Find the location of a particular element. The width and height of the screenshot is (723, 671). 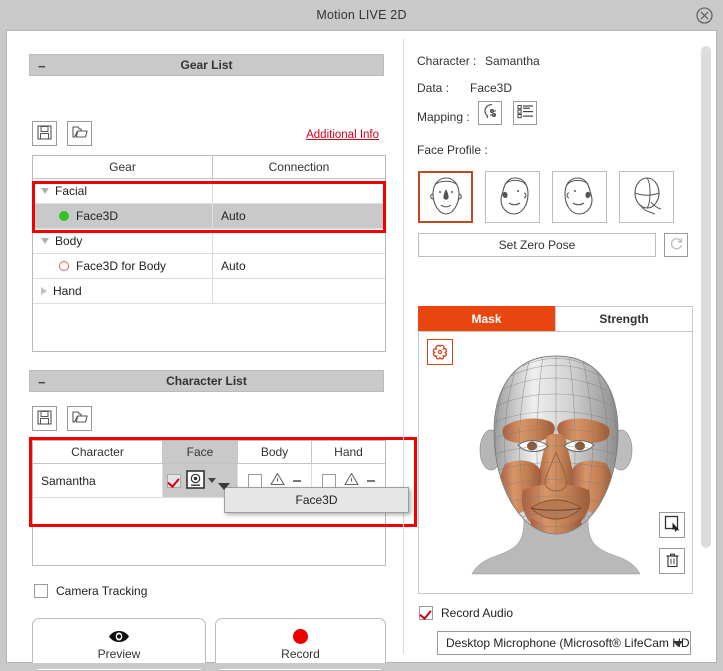

gear-open-button is located at coordinates (79, 133).